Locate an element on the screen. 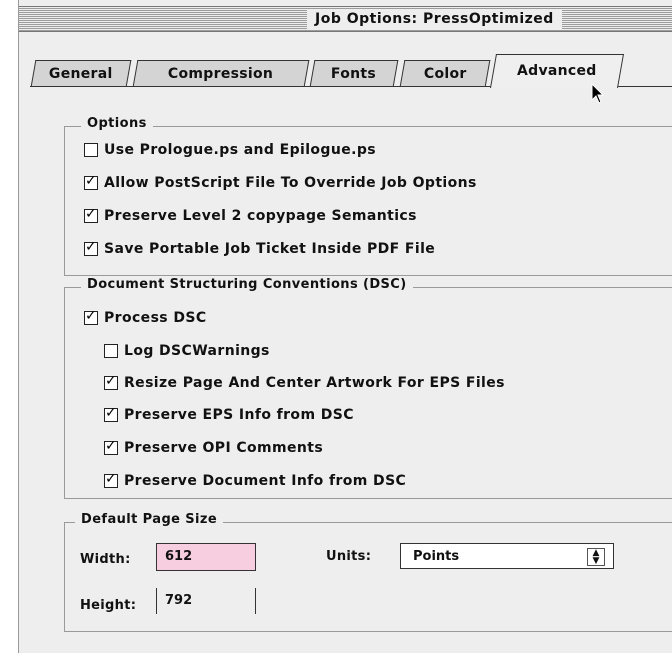 Image resolution: width=672 pixels, height=653 pixels. tab-color: Color is located at coordinates (445, 73).